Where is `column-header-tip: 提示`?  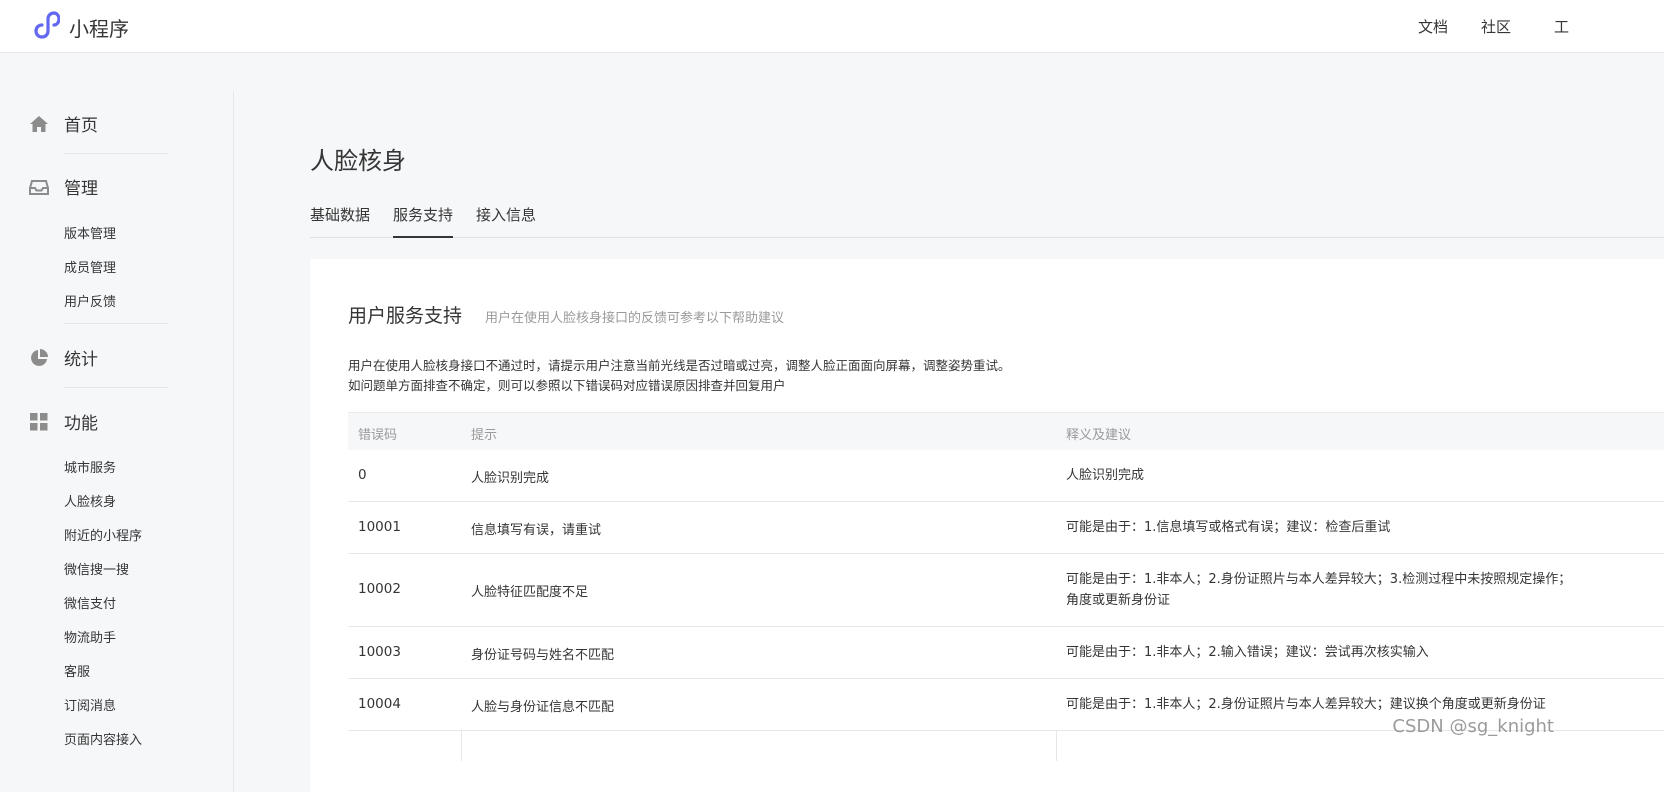 column-header-tip: 提示 is located at coordinates (484, 435).